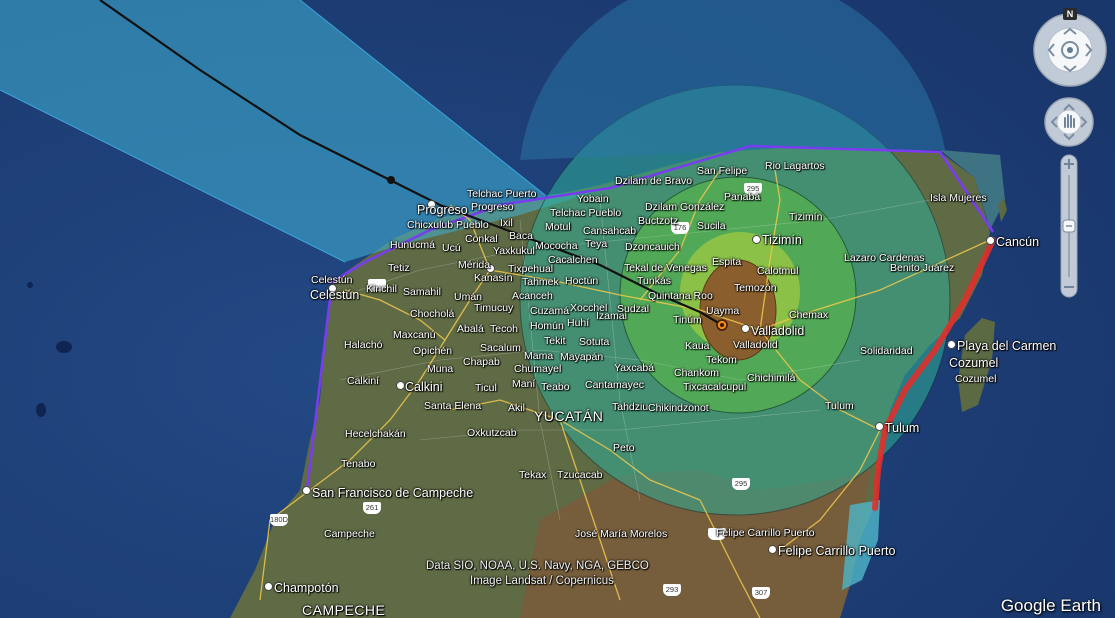 Image resolution: width=1115 pixels, height=618 pixels. I want to click on place-label: Temozón, so click(755, 288).